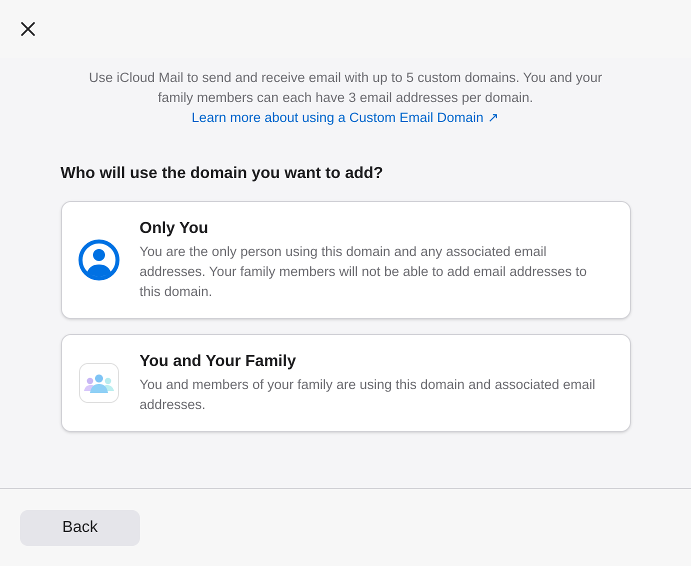  What do you see at coordinates (346, 118) in the screenshot?
I see `learn-more-link: Learn more about using a Custom Email Domain ↗` at bounding box center [346, 118].